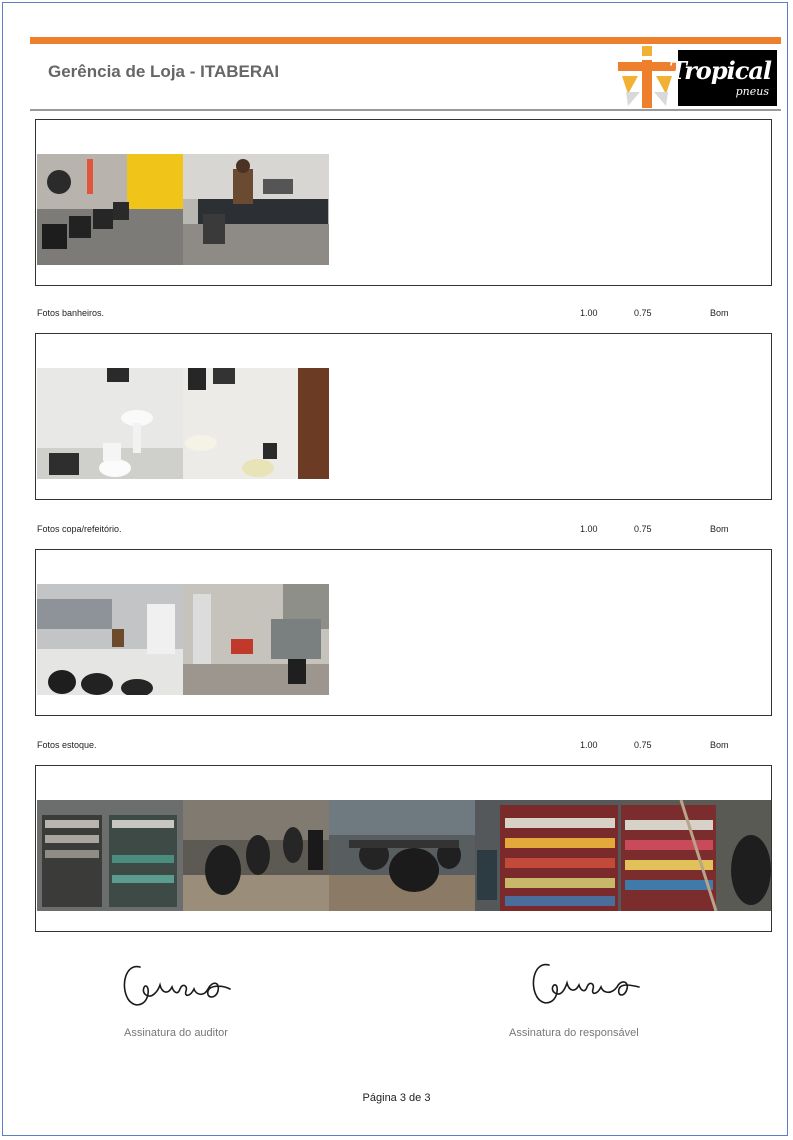  I want to click on responsible-signature-image, so click(592, 986).